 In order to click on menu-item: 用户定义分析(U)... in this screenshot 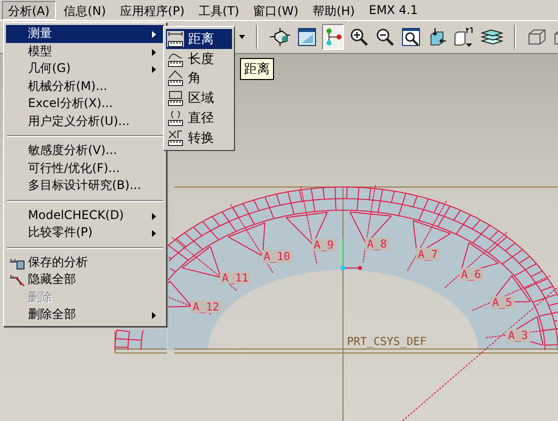, I will do `click(85, 121)`.